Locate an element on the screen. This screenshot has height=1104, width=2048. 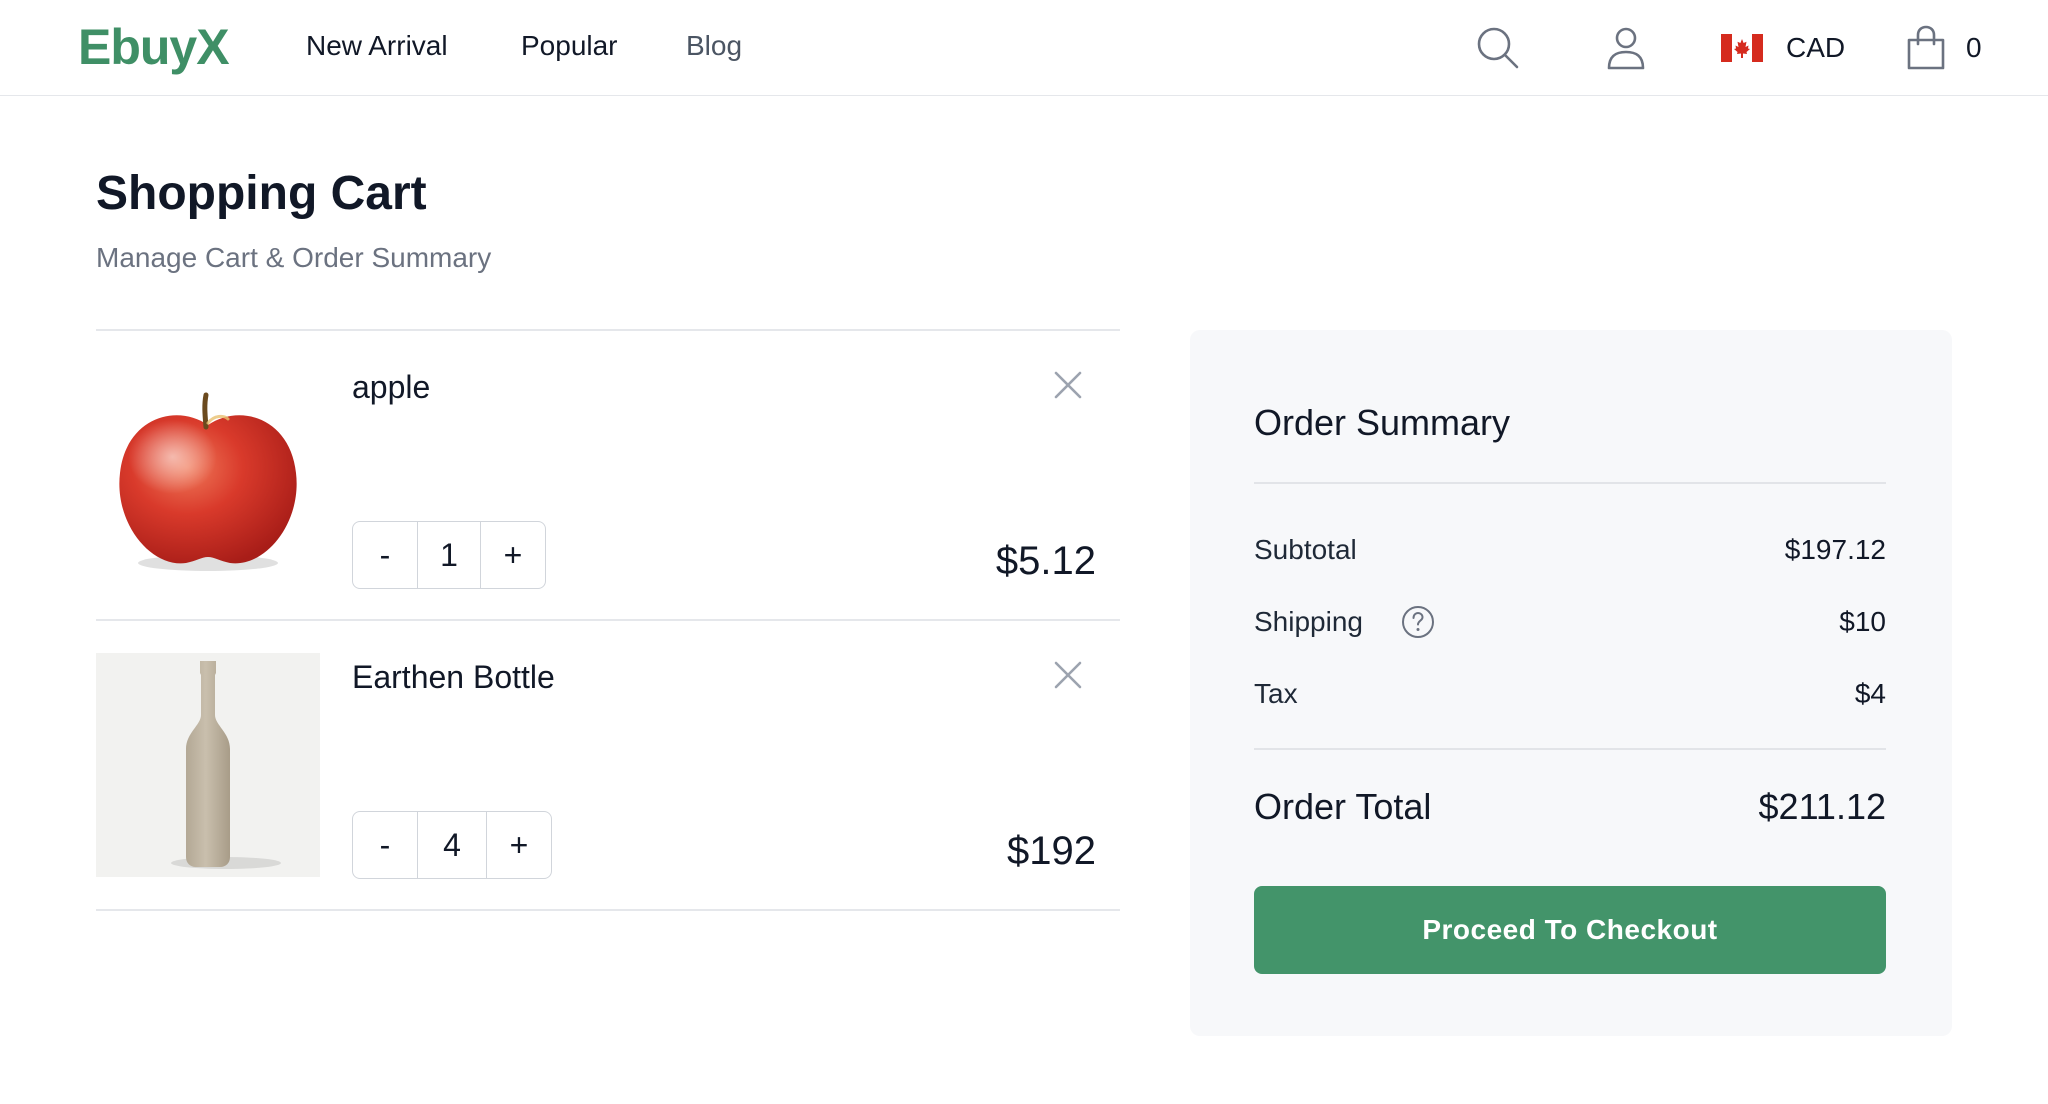
user-icon is located at coordinates (1626, 48).